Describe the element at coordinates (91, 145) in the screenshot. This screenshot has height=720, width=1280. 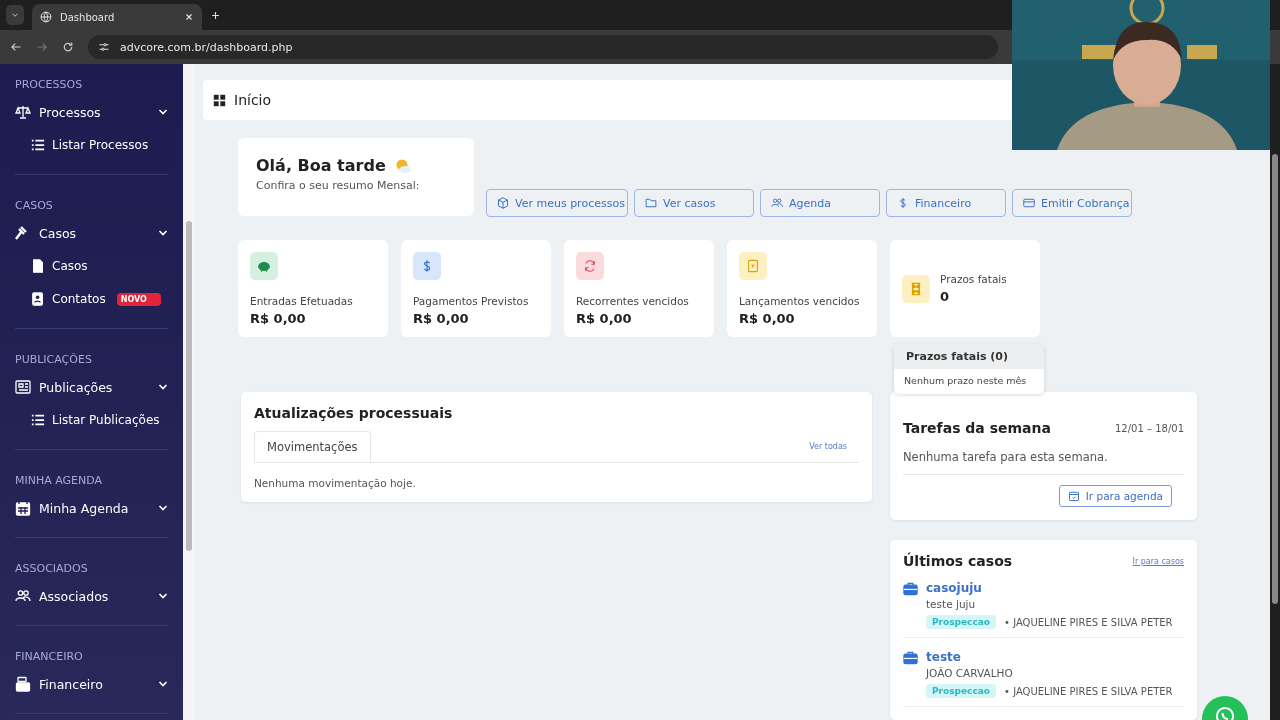
I see `submenu-item: Listar Processos` at that location.